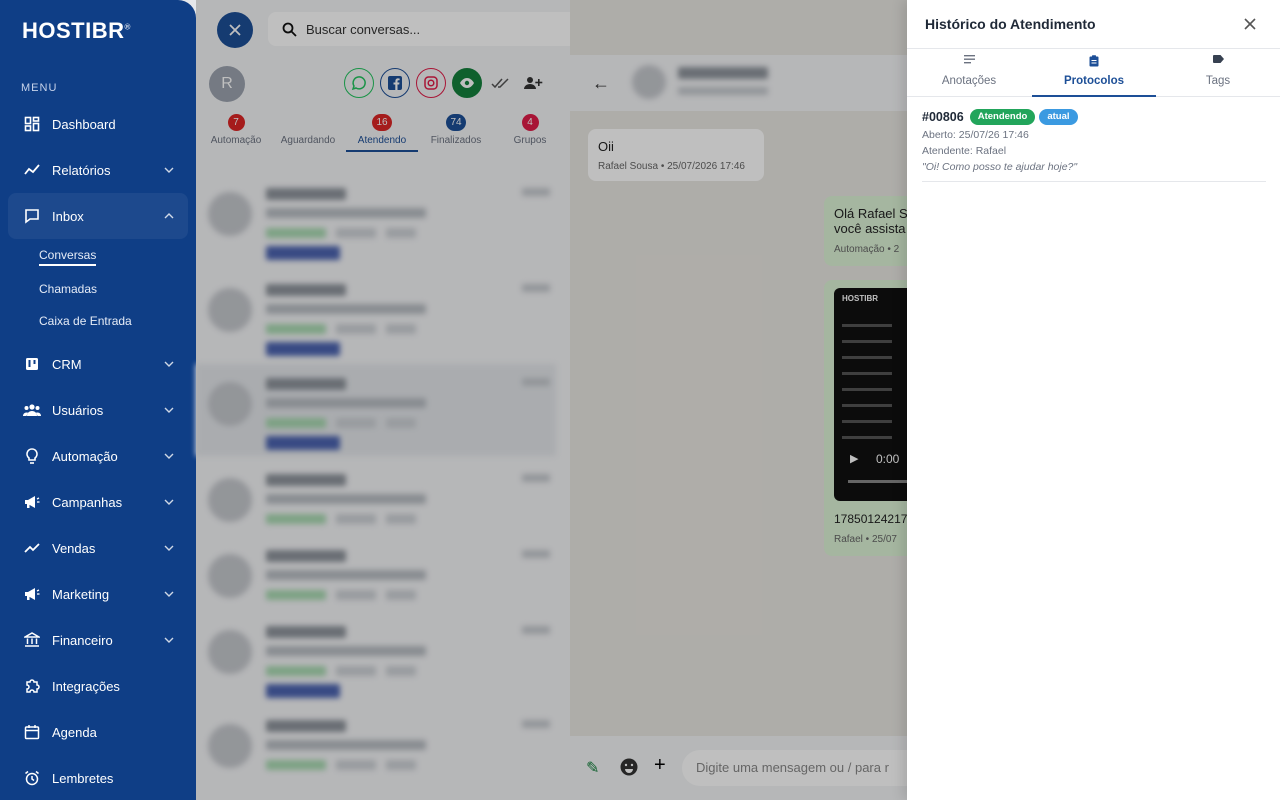 The image size is (1280, 800). I want to click on close-icon, so click(1250, 24).